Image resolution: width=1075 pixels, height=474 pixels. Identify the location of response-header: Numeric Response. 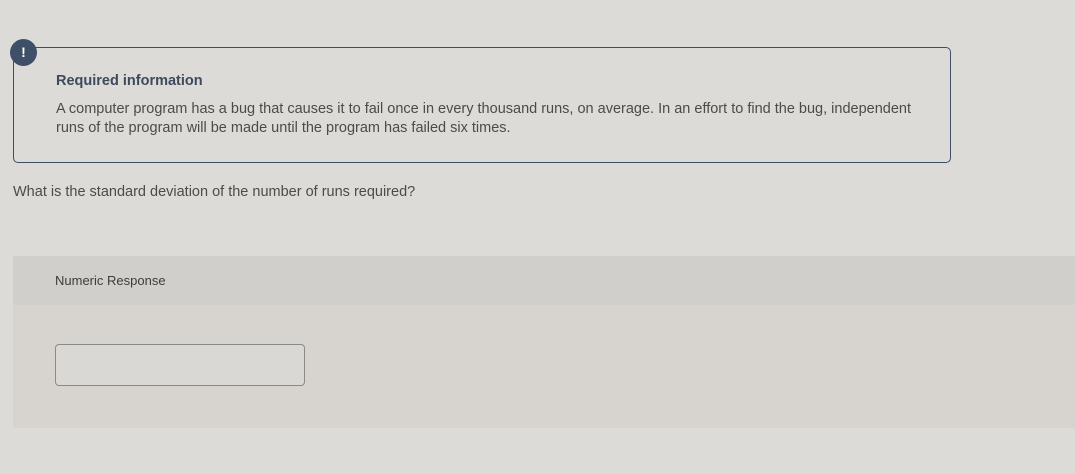
(544, 280).